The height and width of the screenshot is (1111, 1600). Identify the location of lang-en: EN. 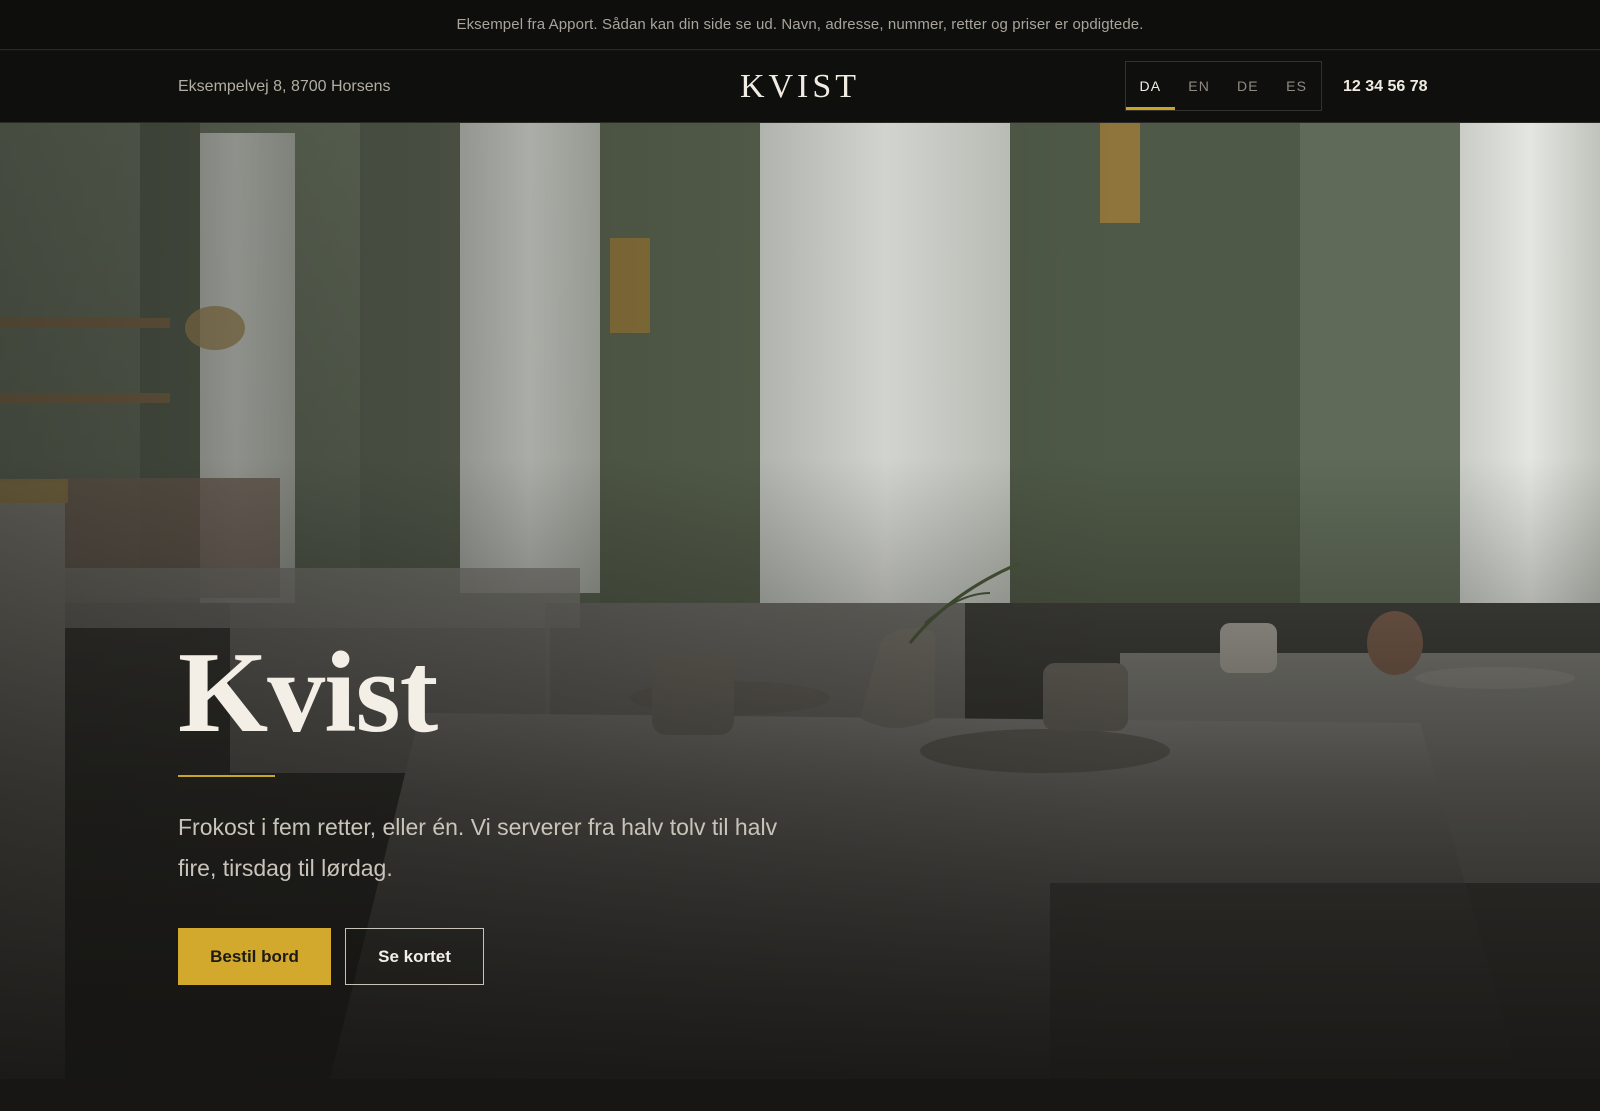
(1199, 86).